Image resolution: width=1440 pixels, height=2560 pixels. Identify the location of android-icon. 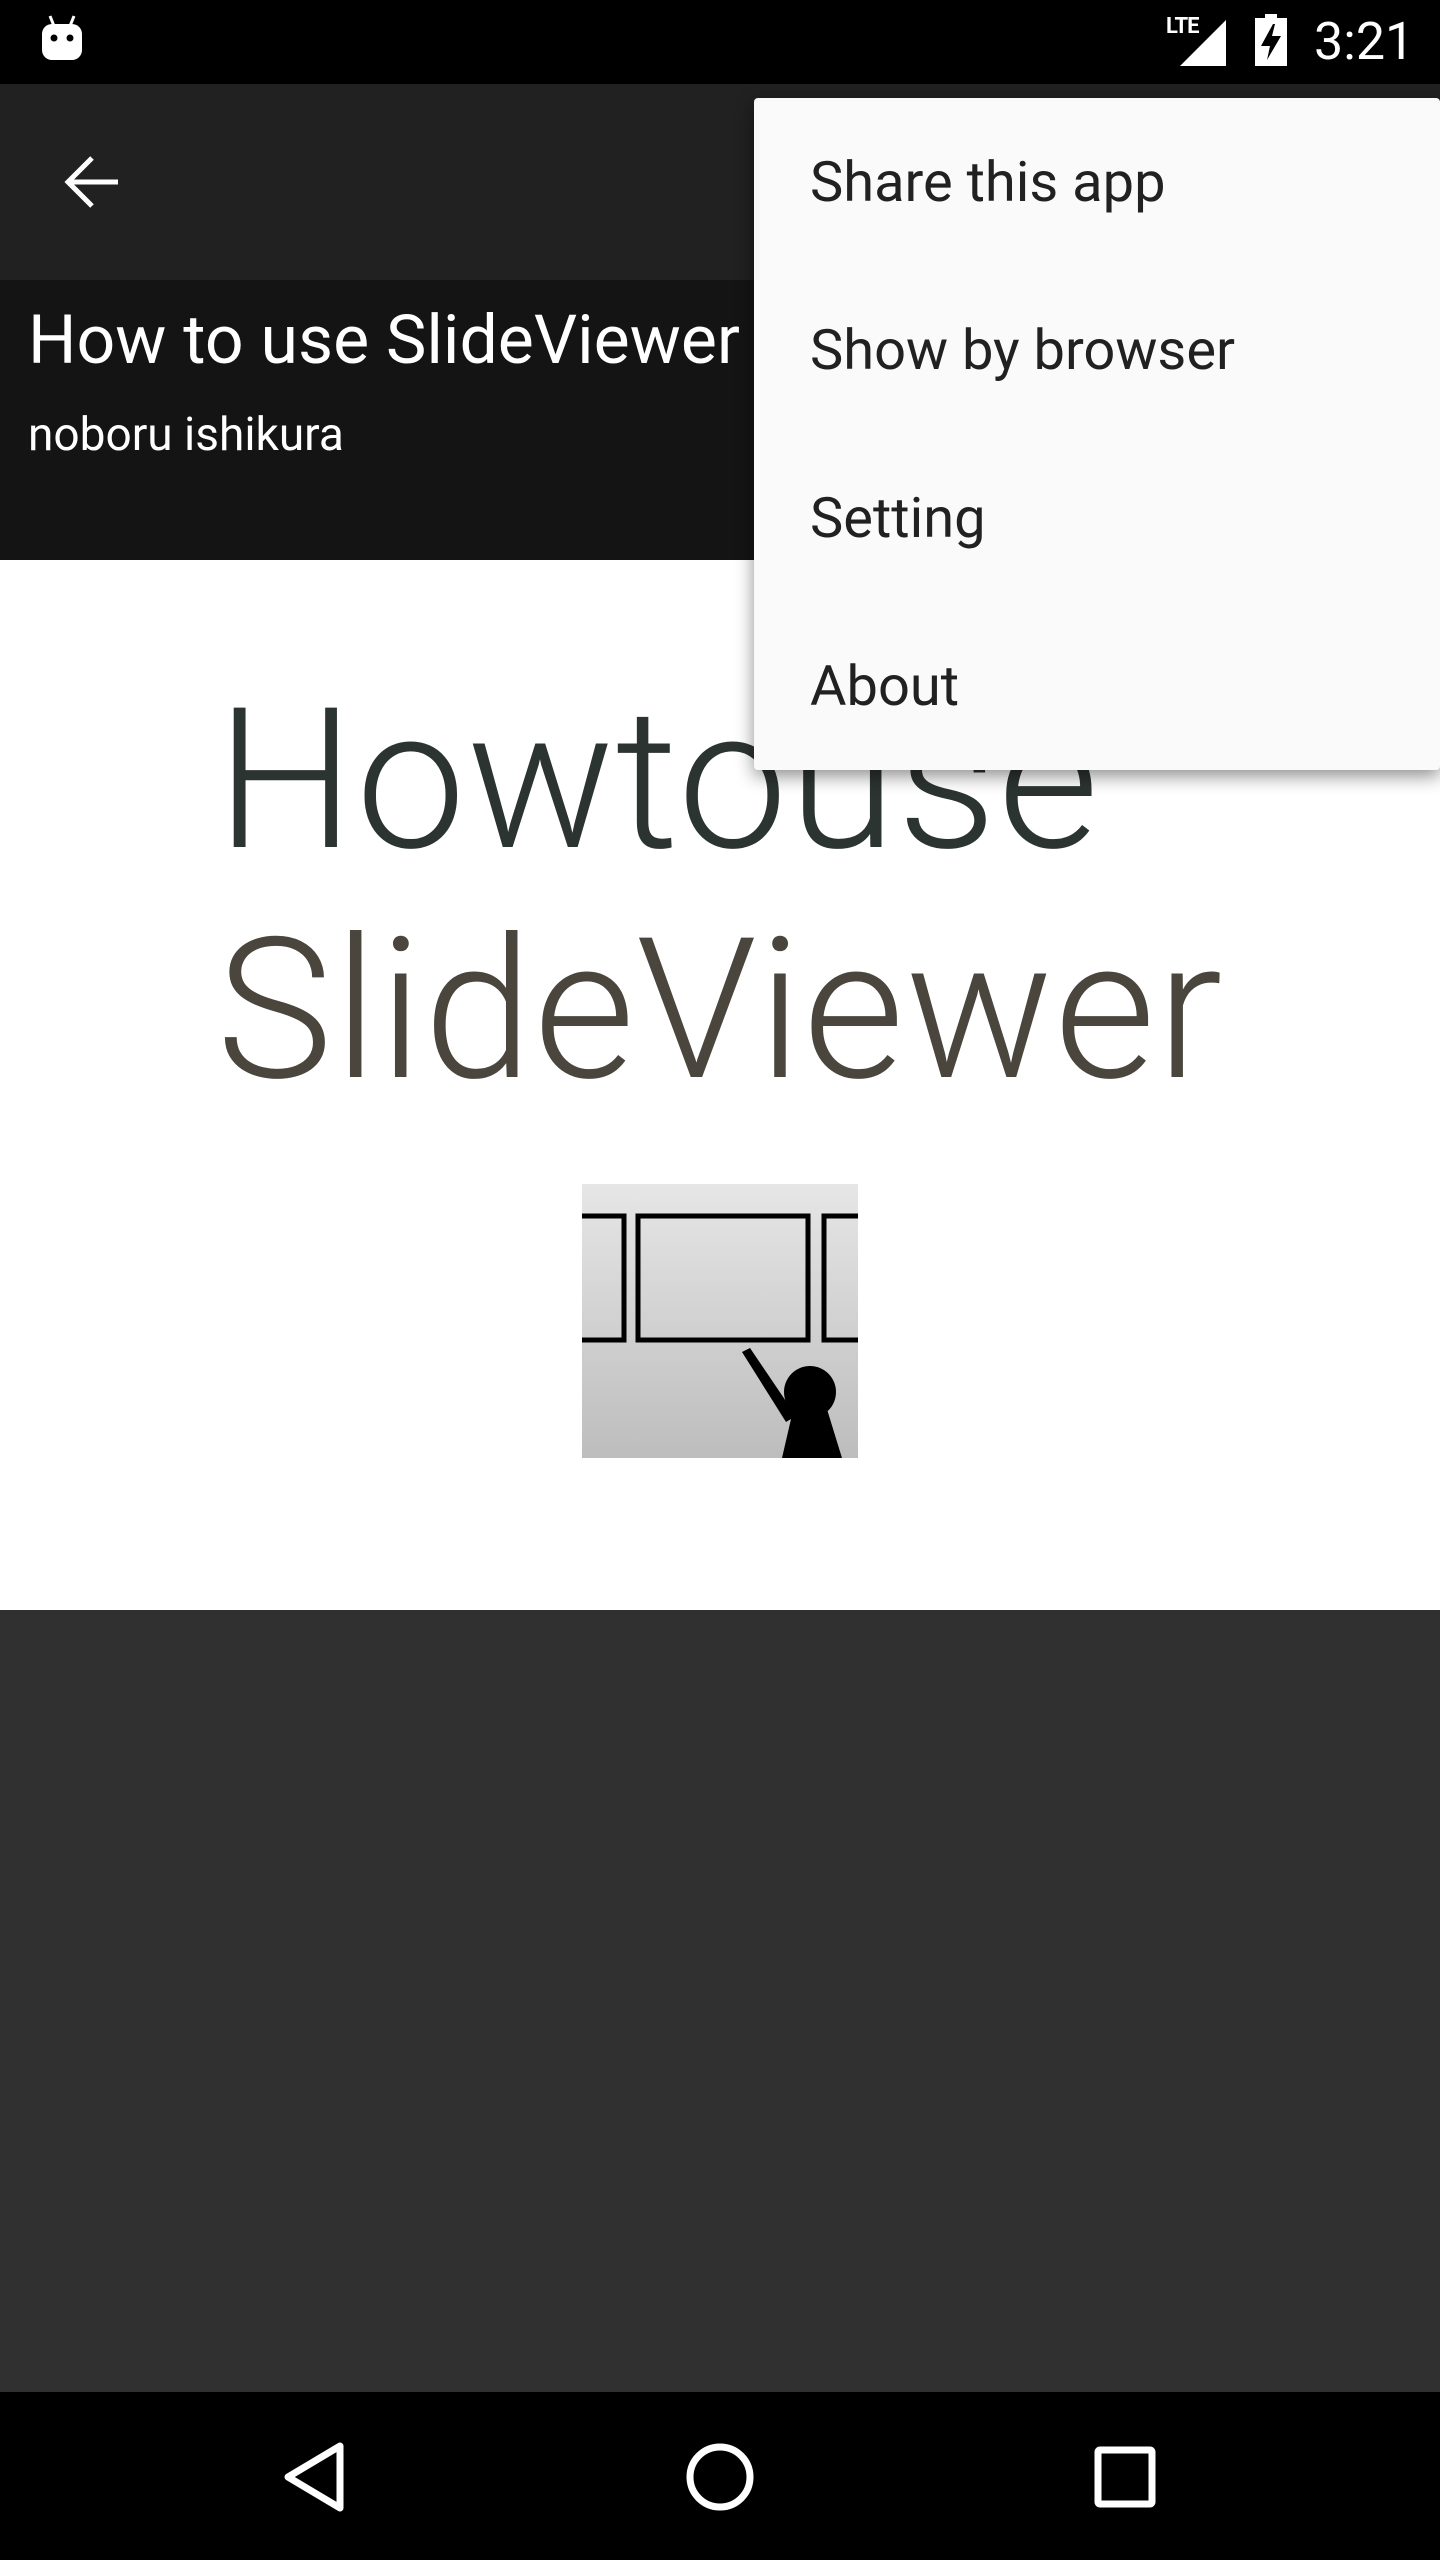
(62, 37).